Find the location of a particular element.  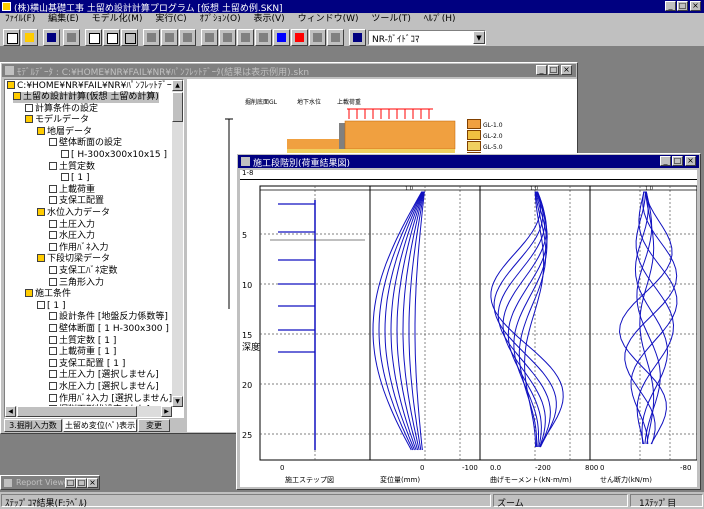

scroll-down-icon: ▼ is located at coordinates (177, 401).